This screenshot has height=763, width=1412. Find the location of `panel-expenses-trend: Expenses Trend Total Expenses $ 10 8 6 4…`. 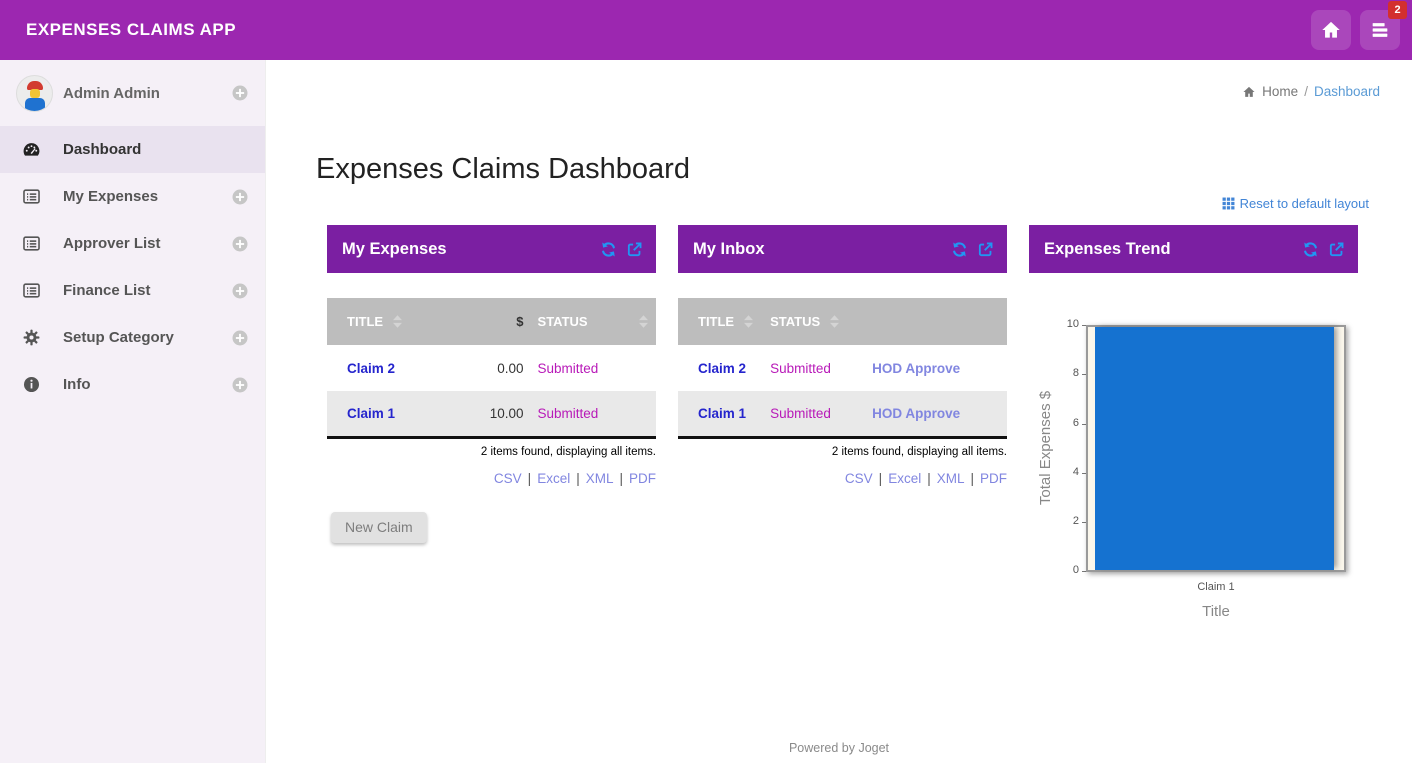

panel-expenses-trend: Expenses Trend Total Expenses $ 10 8 6 4… is located at coordinates (1193, 449).